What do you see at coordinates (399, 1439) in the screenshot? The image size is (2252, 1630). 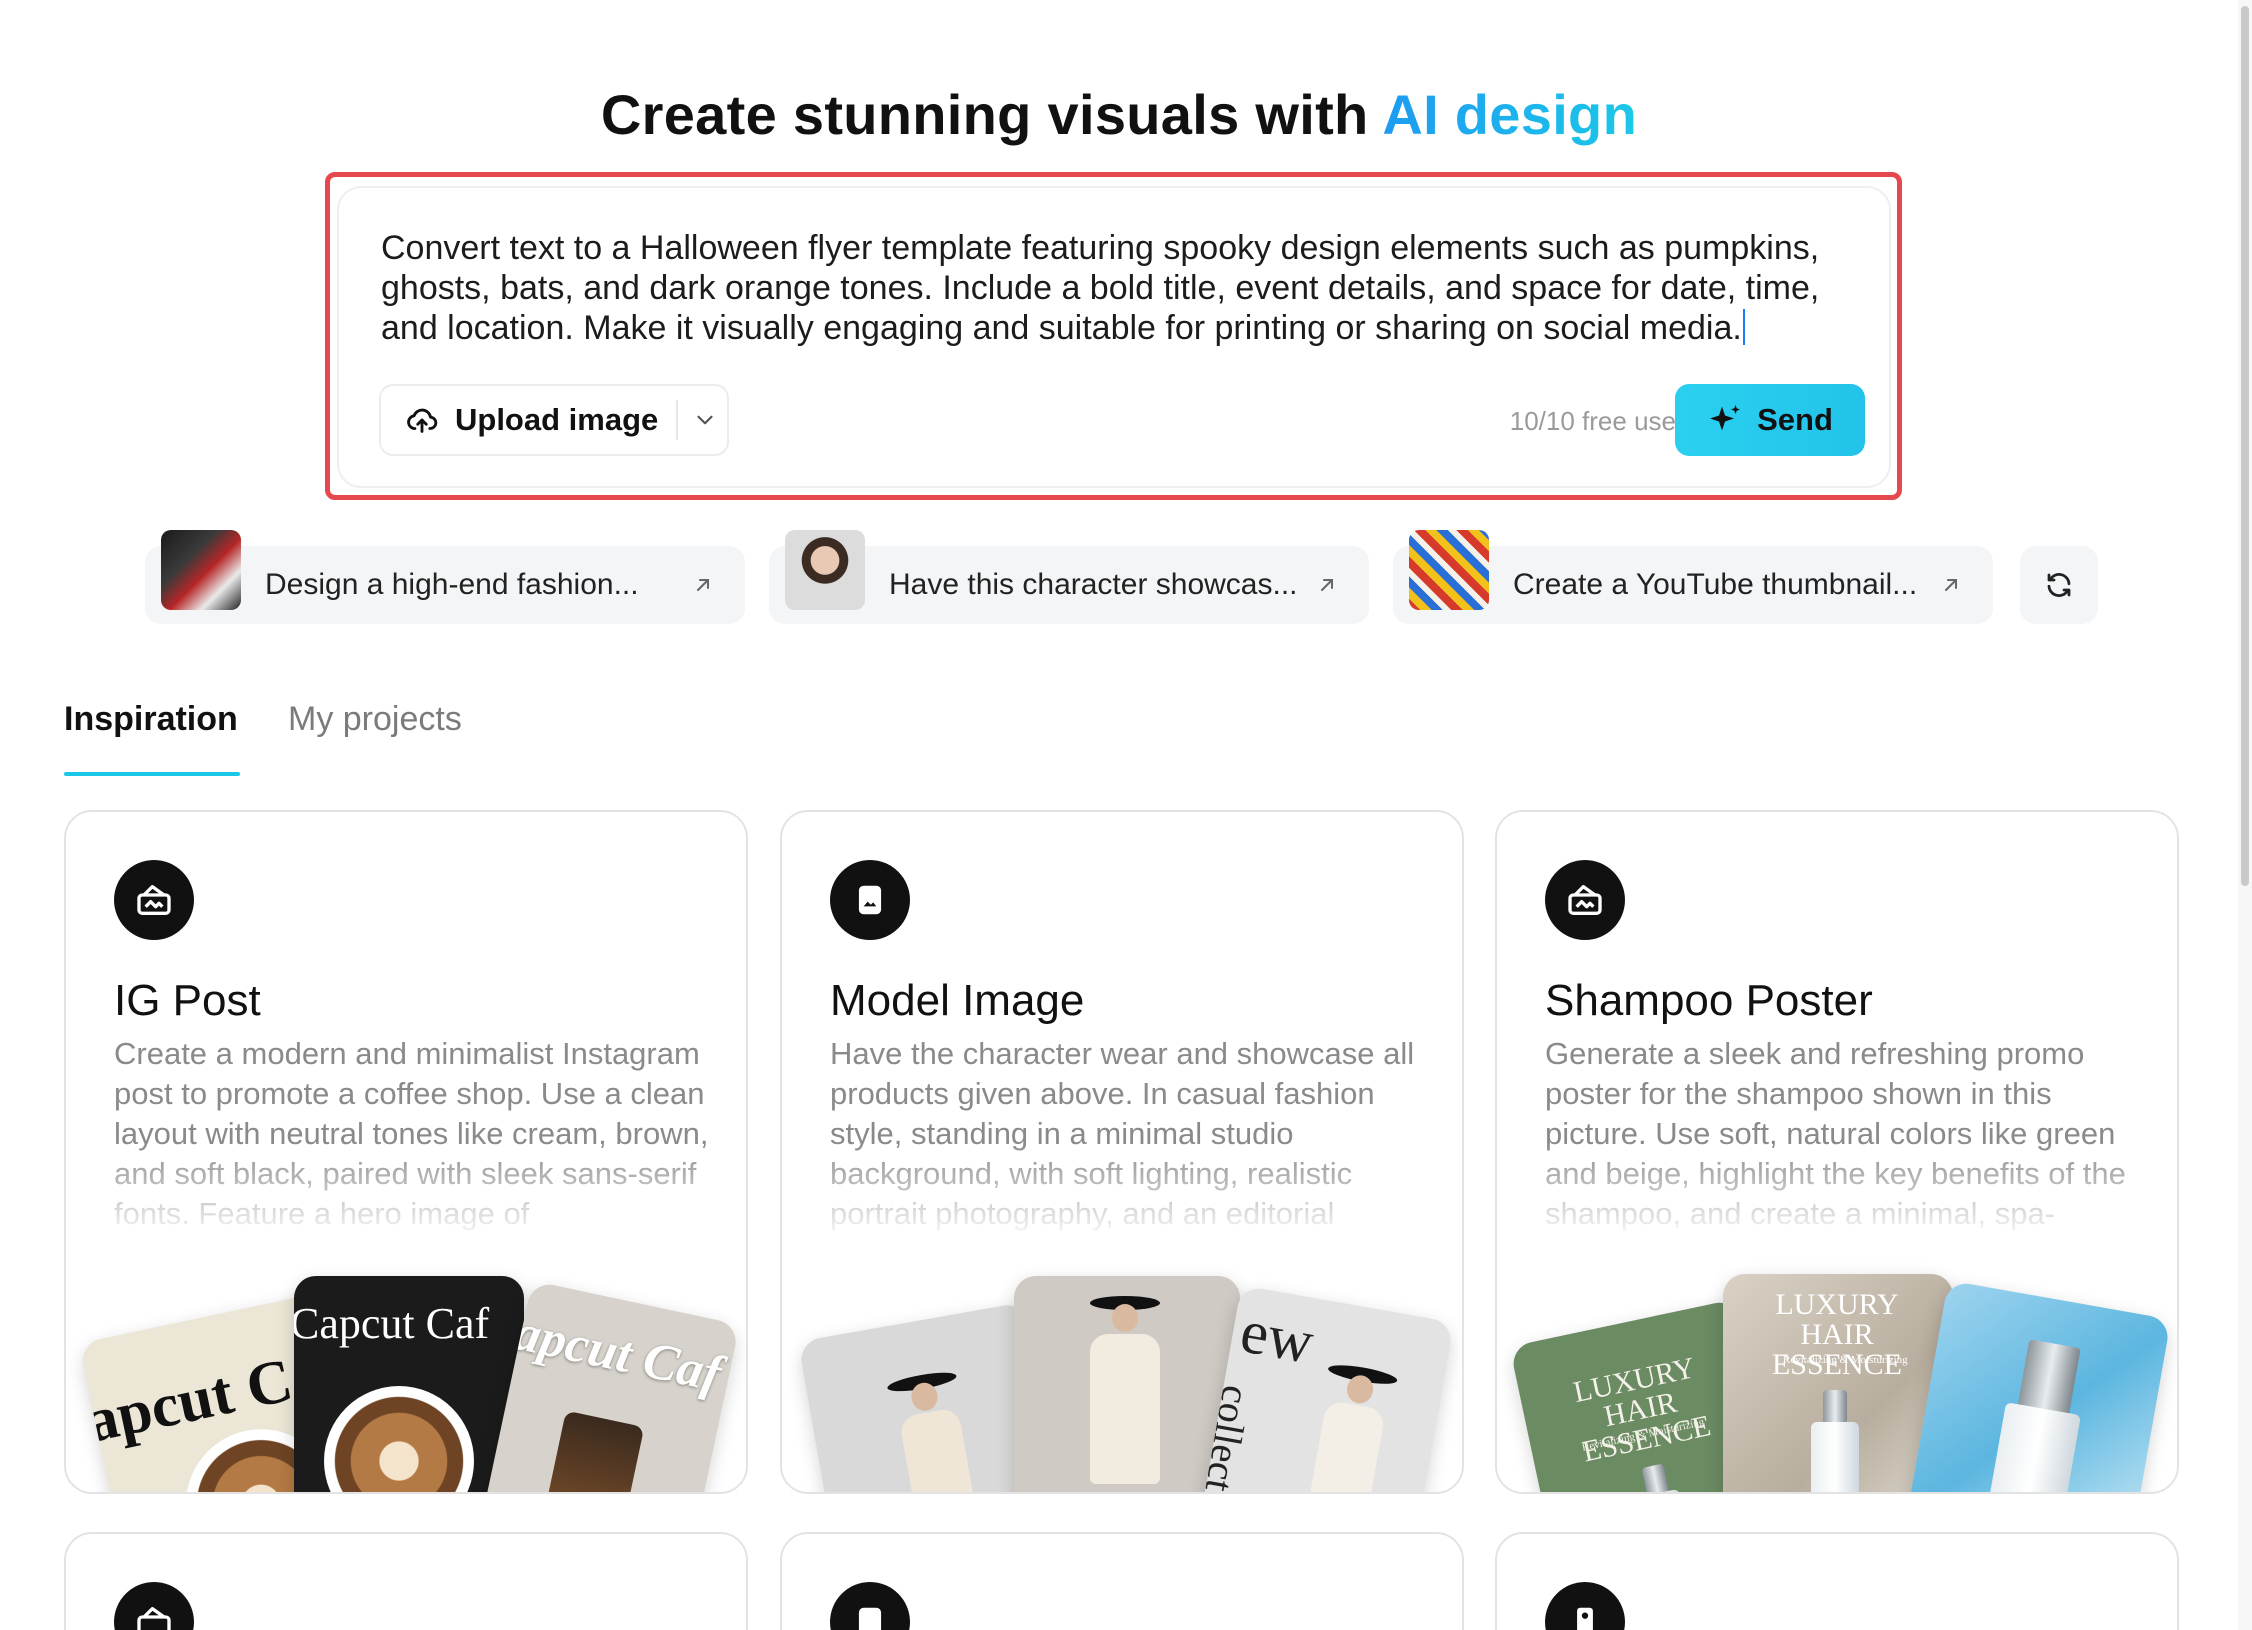 I see `latte-art` at bounding box center [399, 1439].